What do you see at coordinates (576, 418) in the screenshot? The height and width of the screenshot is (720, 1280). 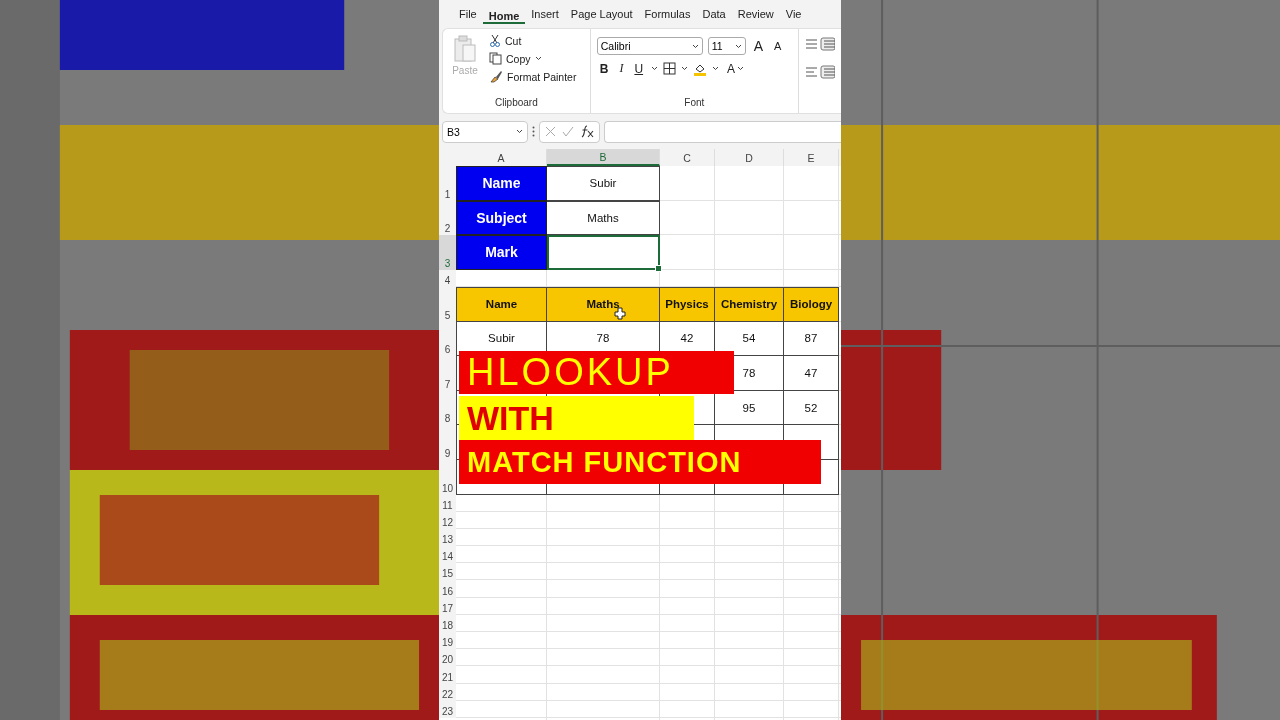 I see `title-banner: WITH` at bounding box center [576, 418].